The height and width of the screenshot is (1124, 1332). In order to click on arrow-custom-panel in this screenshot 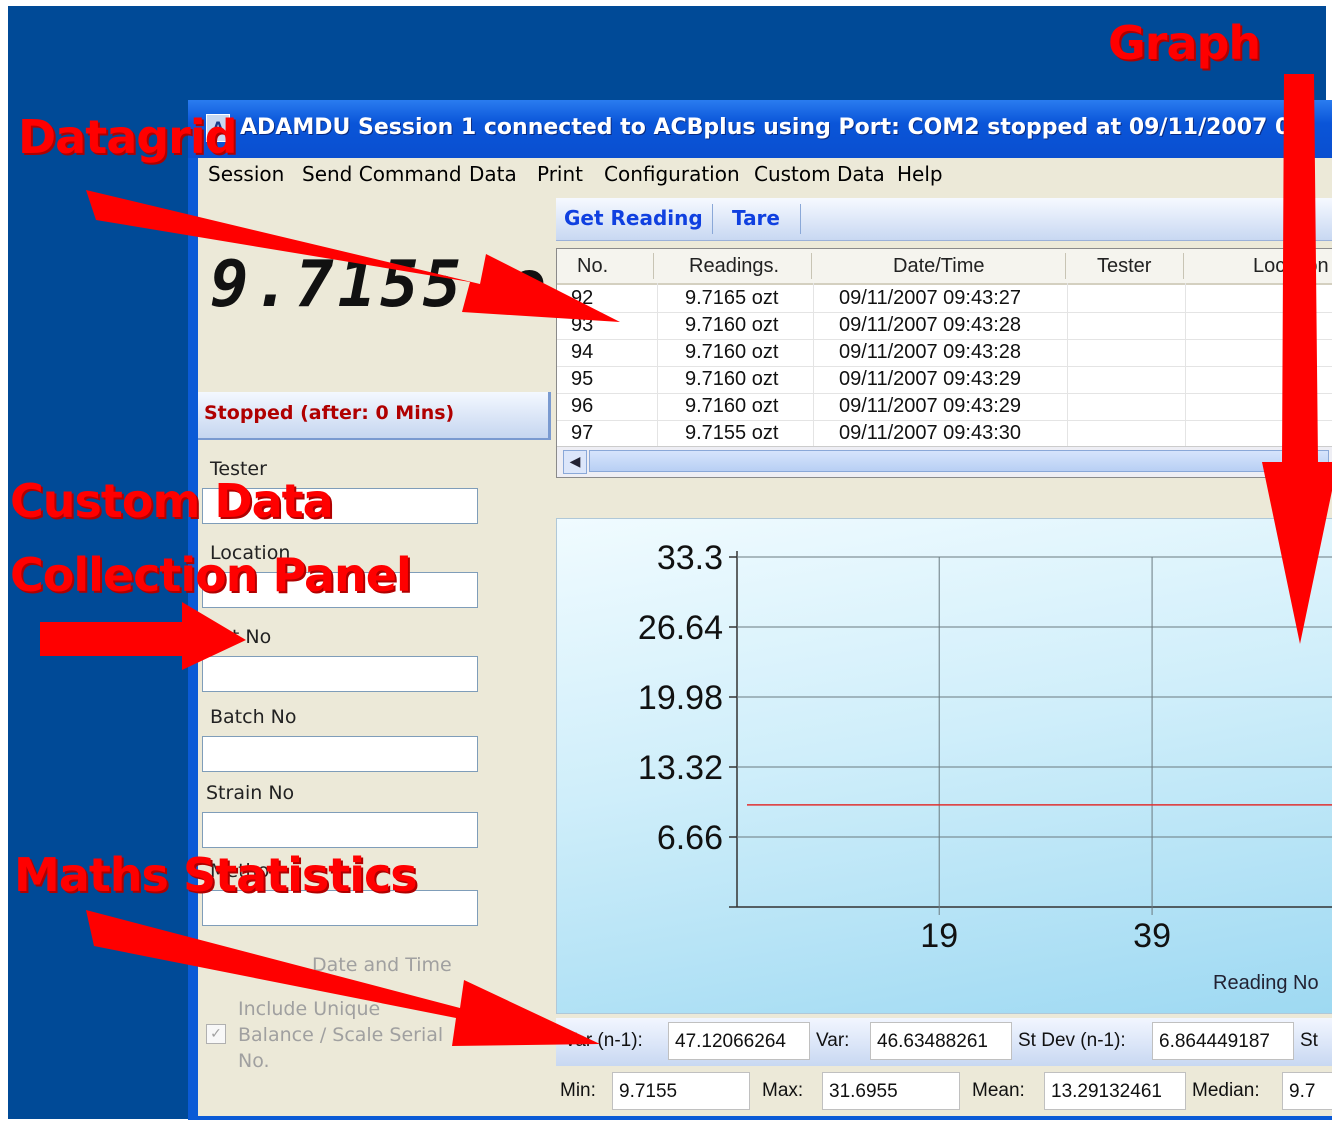, I will do `click(143, 636)`.